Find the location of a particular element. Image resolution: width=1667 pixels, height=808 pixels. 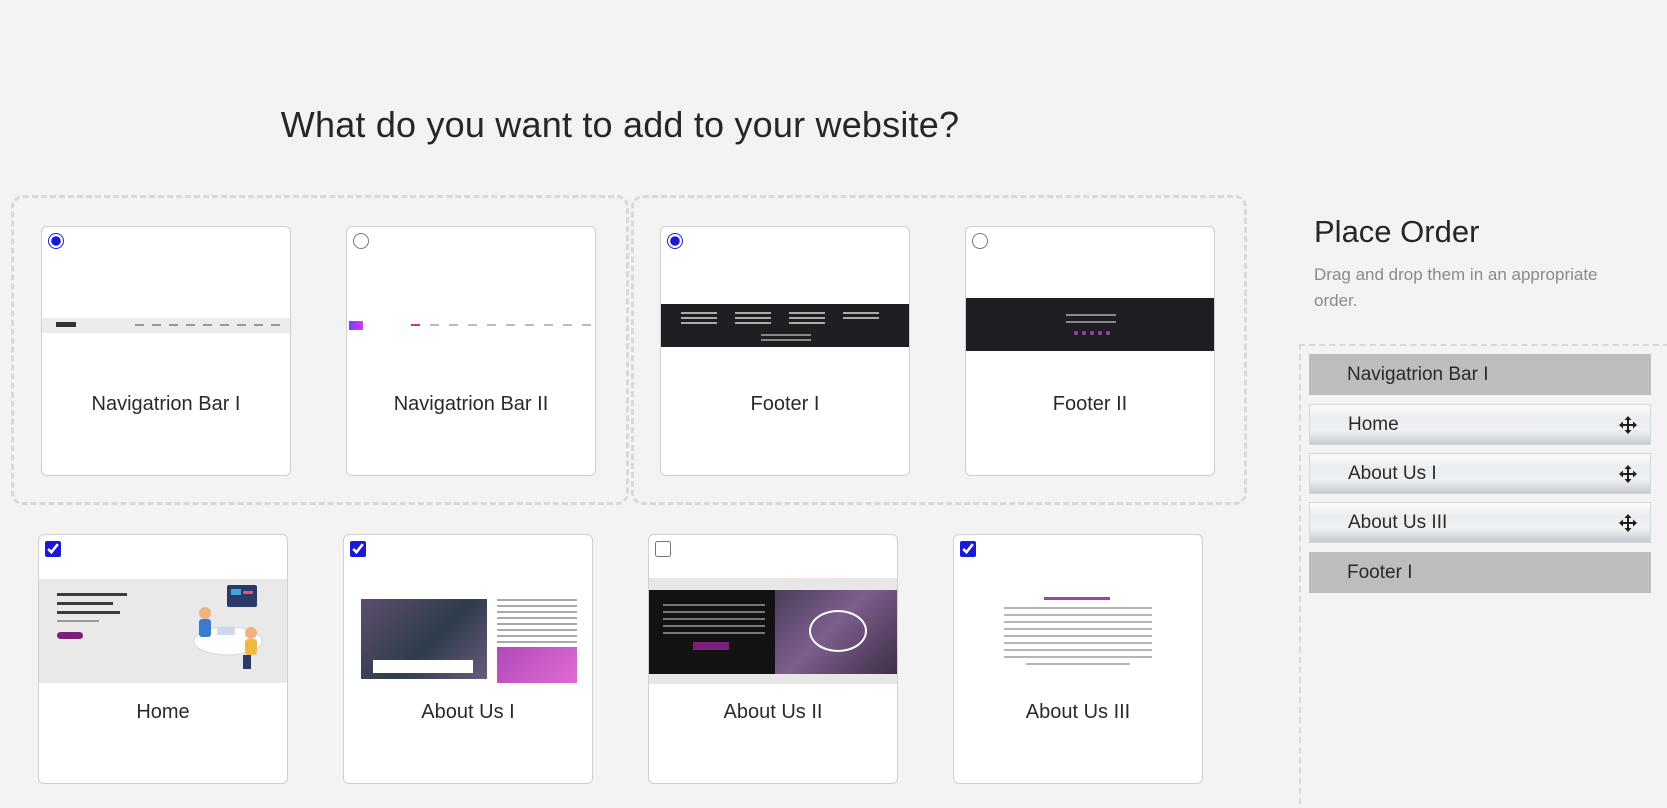

footer-1-preview is located at coordinates (785, 325).